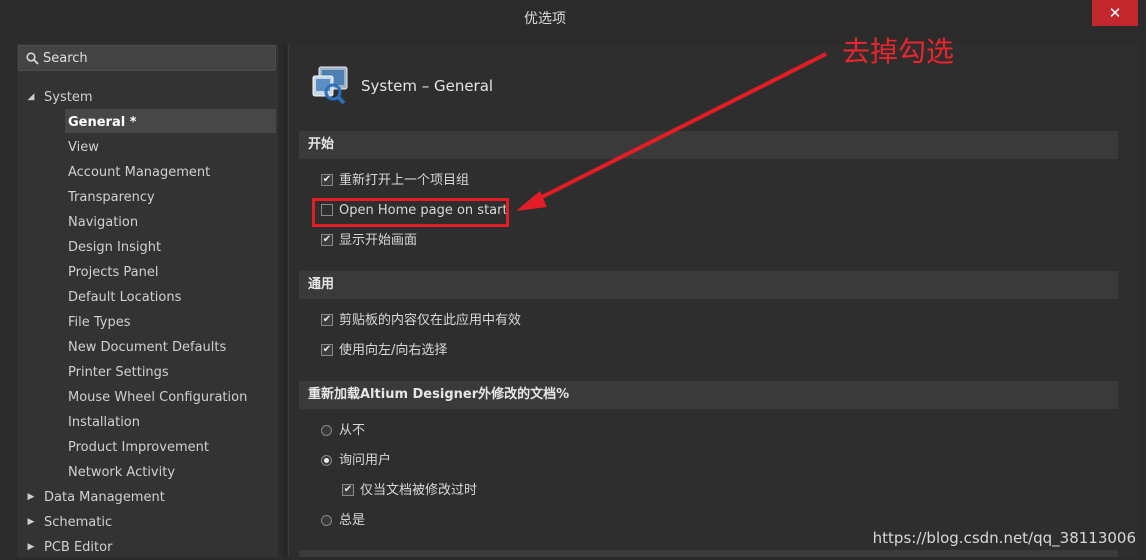 The image size is (1146, 560). What do you see at coordinates (1004, 538) in the screenshot?
I see `watermark: https://blog.csdn.net/qq_38113006` at bounding box center [1004, 538].